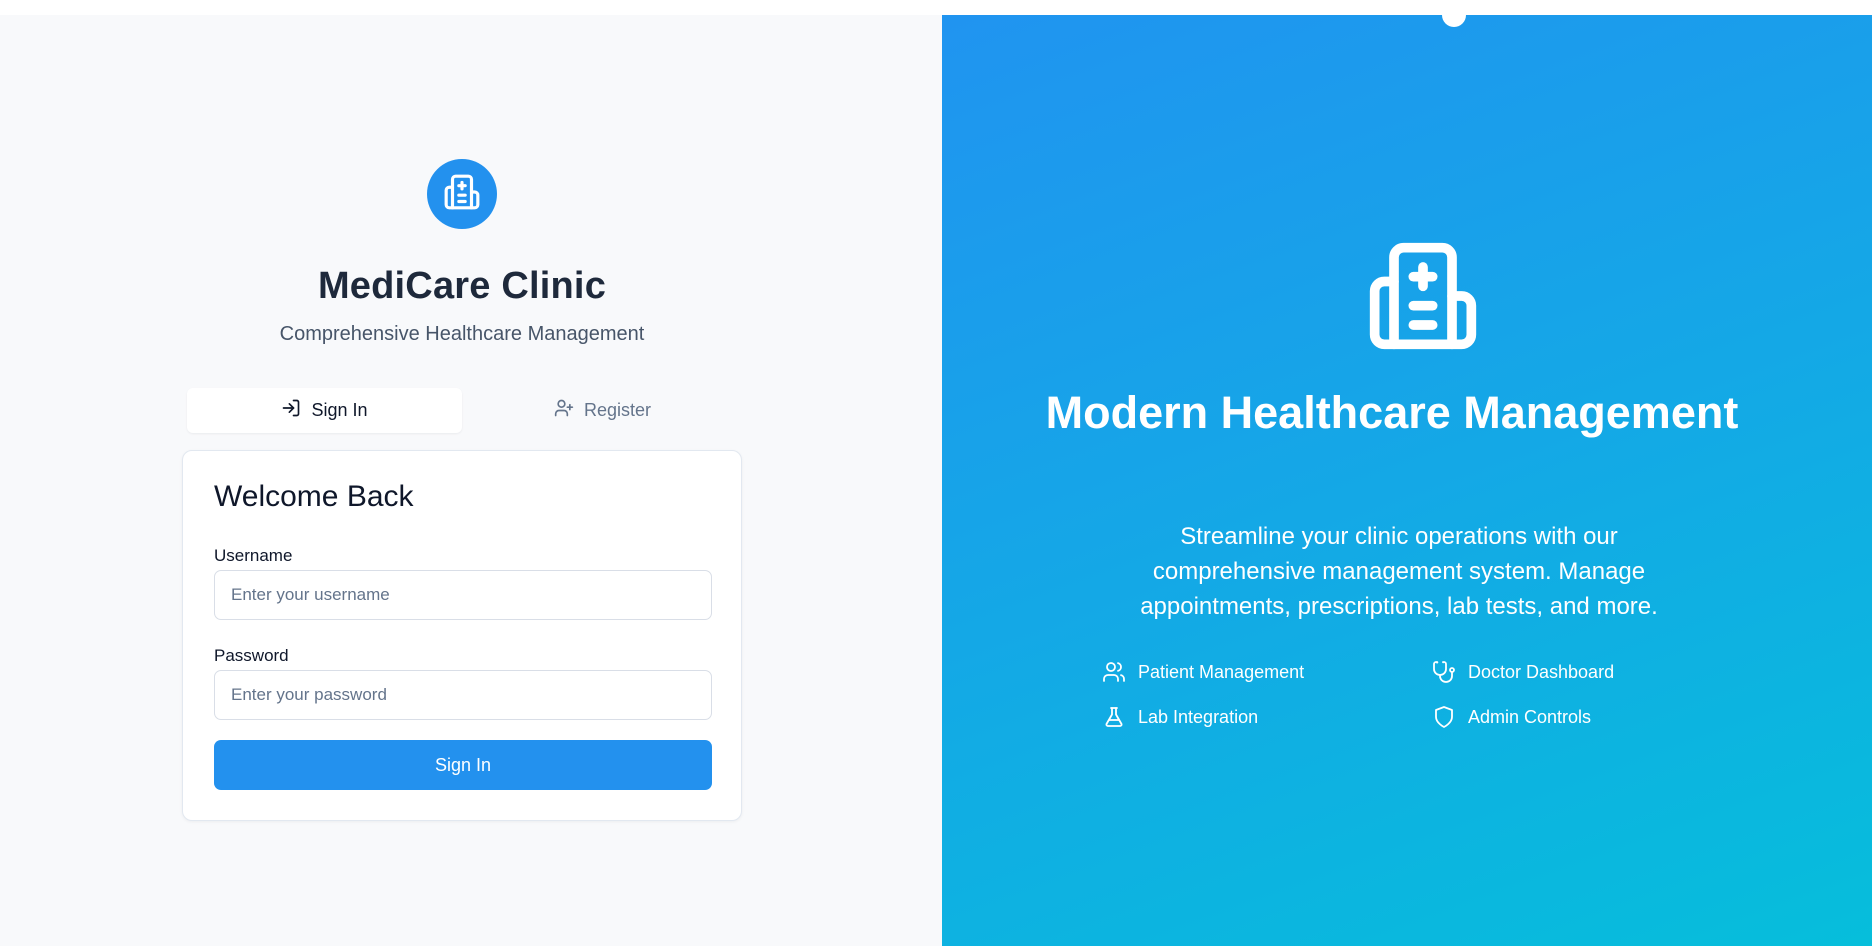 This screenshot has width=1872, height=946. Describe the element at coordinates (1444, 717) in the screenshot. I see `shield-icon` at that location.